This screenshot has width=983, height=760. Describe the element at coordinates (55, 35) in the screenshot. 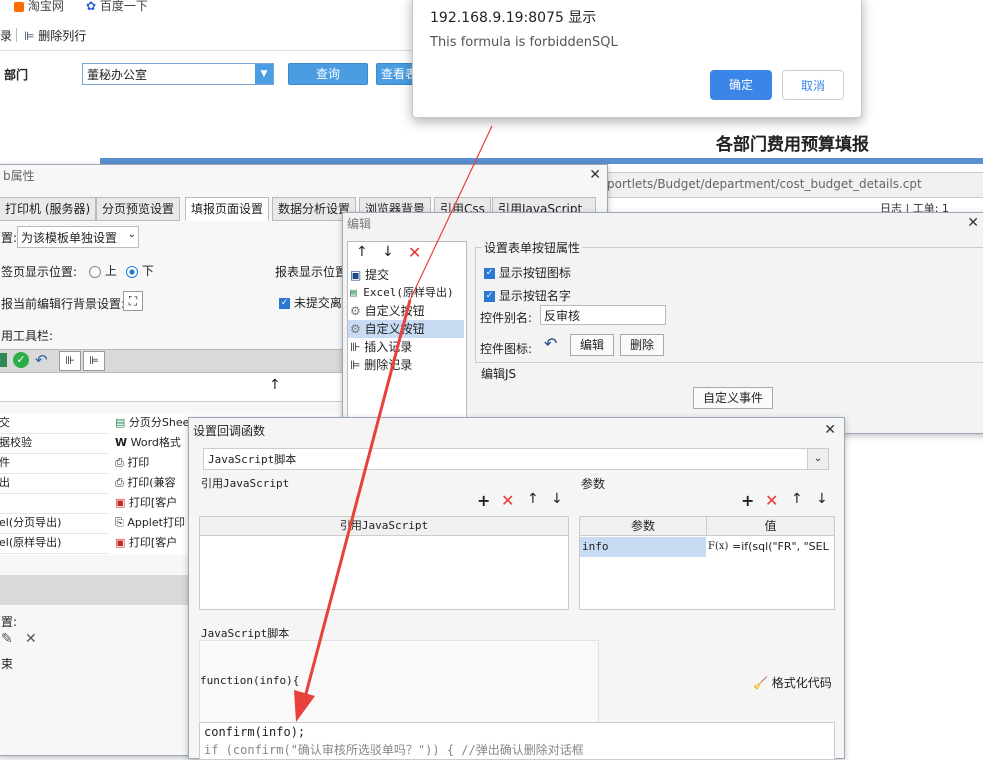

I see `delete-row-button: ⊫ 删除列行` at that location.